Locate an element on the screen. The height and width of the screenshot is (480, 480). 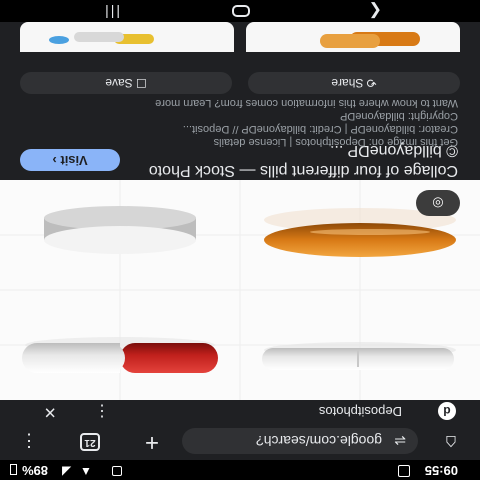
url-text: google.com/search? is located at coordinates (318, 441).